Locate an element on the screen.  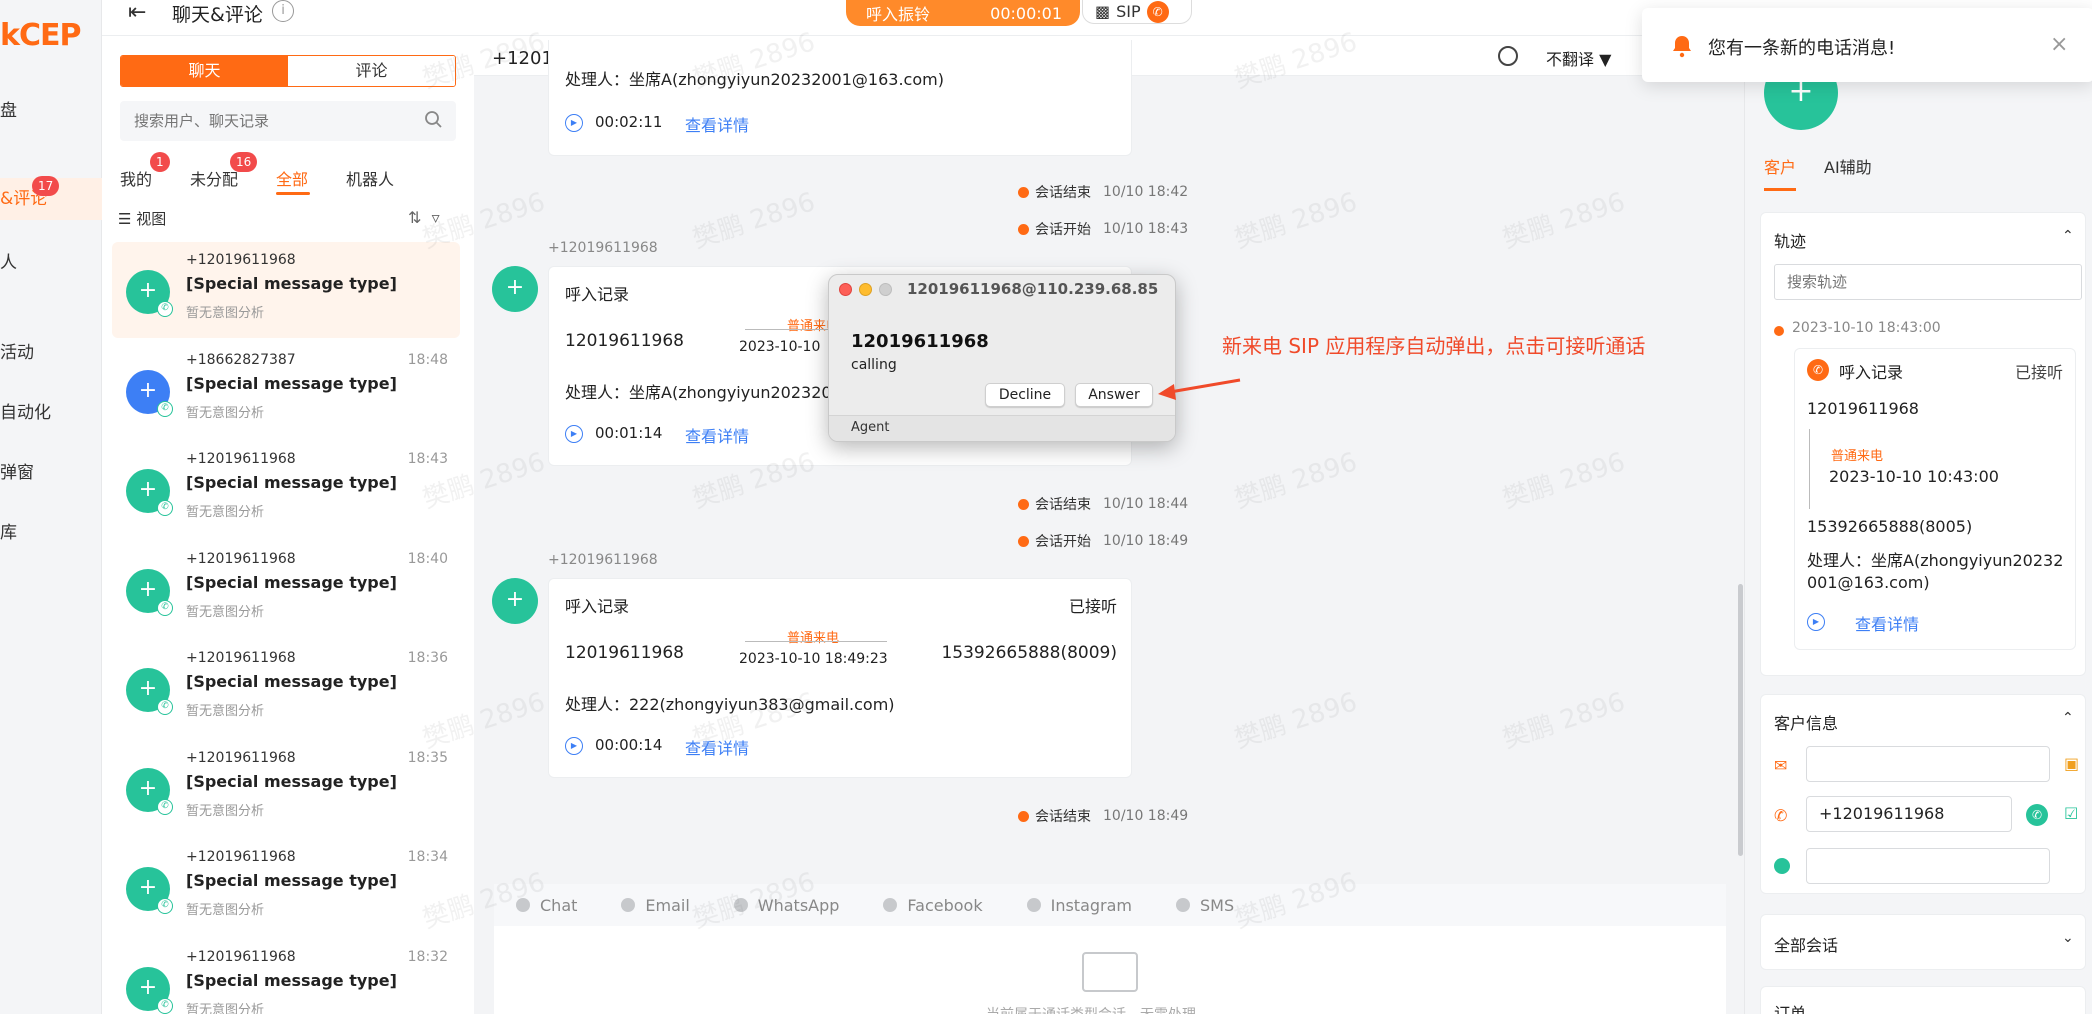
card-title: 呼入记录 is located at coordinates (597, 606).